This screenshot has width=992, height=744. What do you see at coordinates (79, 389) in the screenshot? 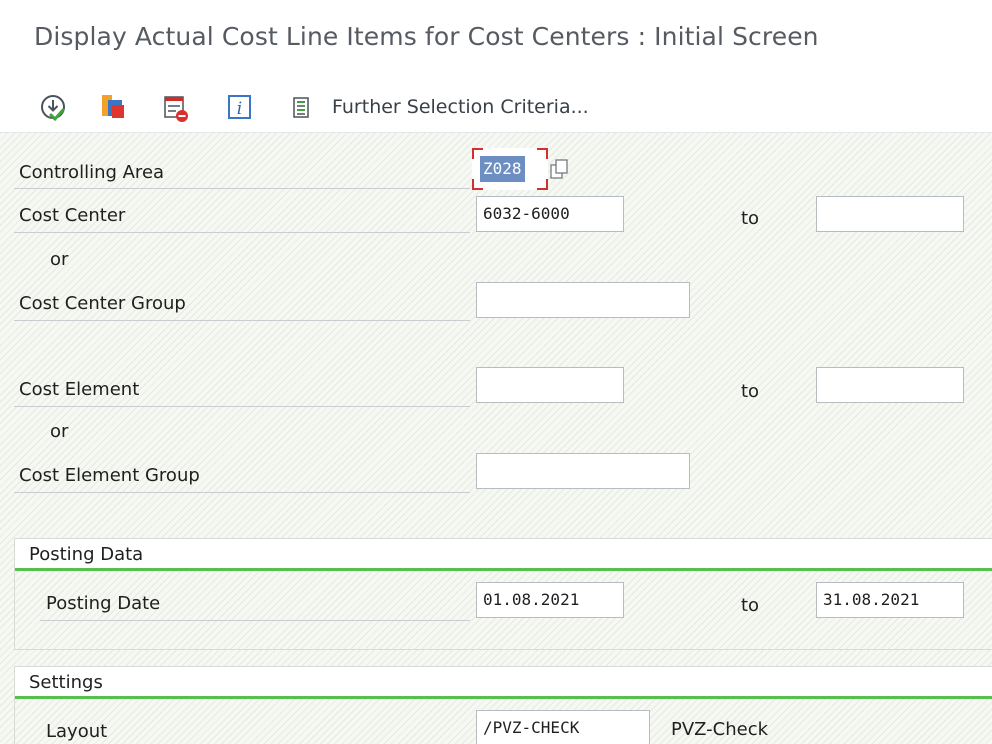
I see `cost-element-label: Cost Element` at bounding box center [79, 389].